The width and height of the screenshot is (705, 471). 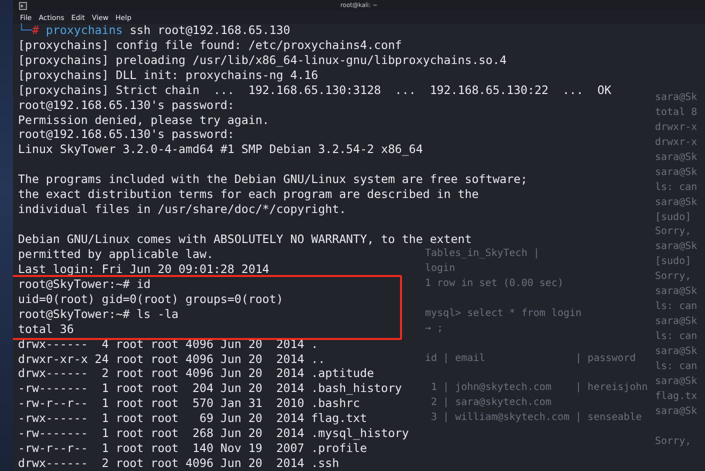 I want to click on terminal-output-line: individual files in /usr/share/doc/*/copyright., so click(x=182, y=210).